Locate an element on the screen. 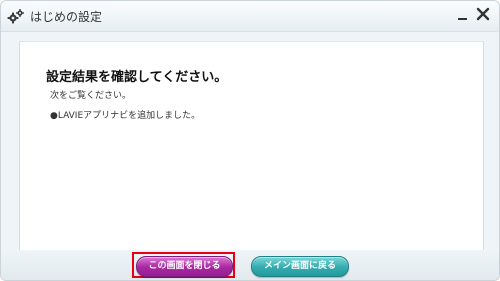 The image size is (500, 281). window-title: はじめの設定 is located at coordinates (66, 17).